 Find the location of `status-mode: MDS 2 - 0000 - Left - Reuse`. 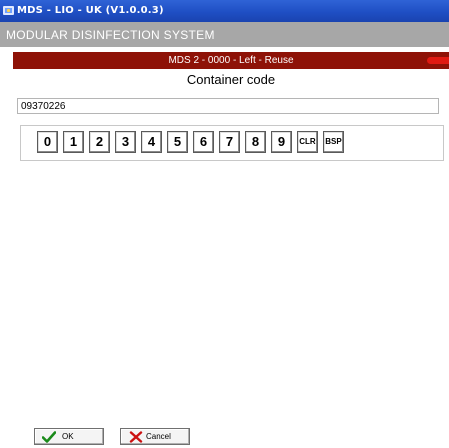

status-mode: MDS 2 - 0000 - Left - Reuse is located at coordinates (231, 60).